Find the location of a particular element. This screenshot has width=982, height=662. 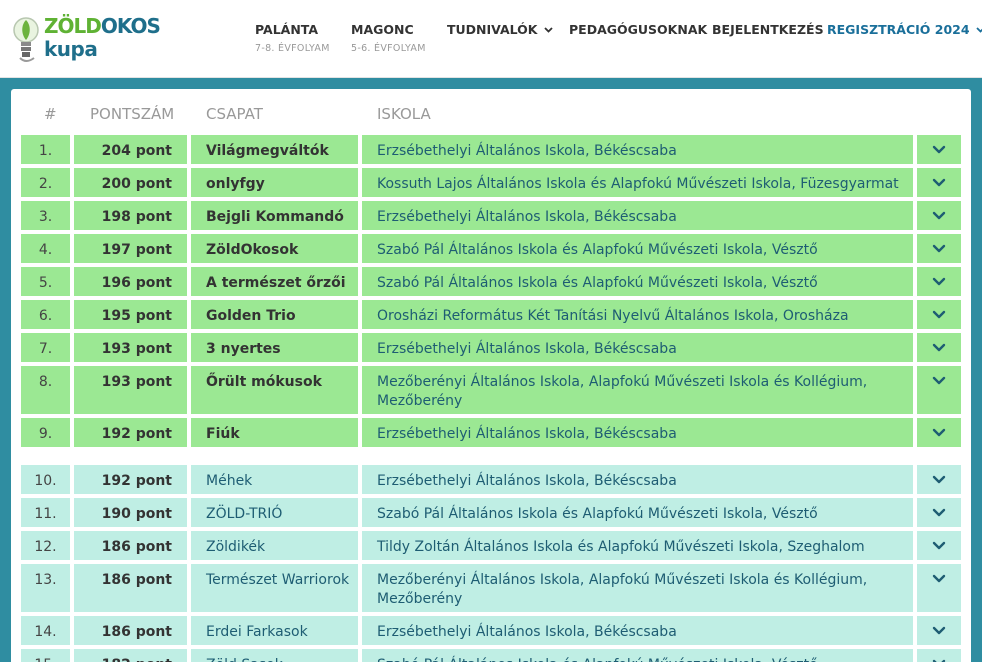

row-points: 195 pont is located at coordinates (130, 314).